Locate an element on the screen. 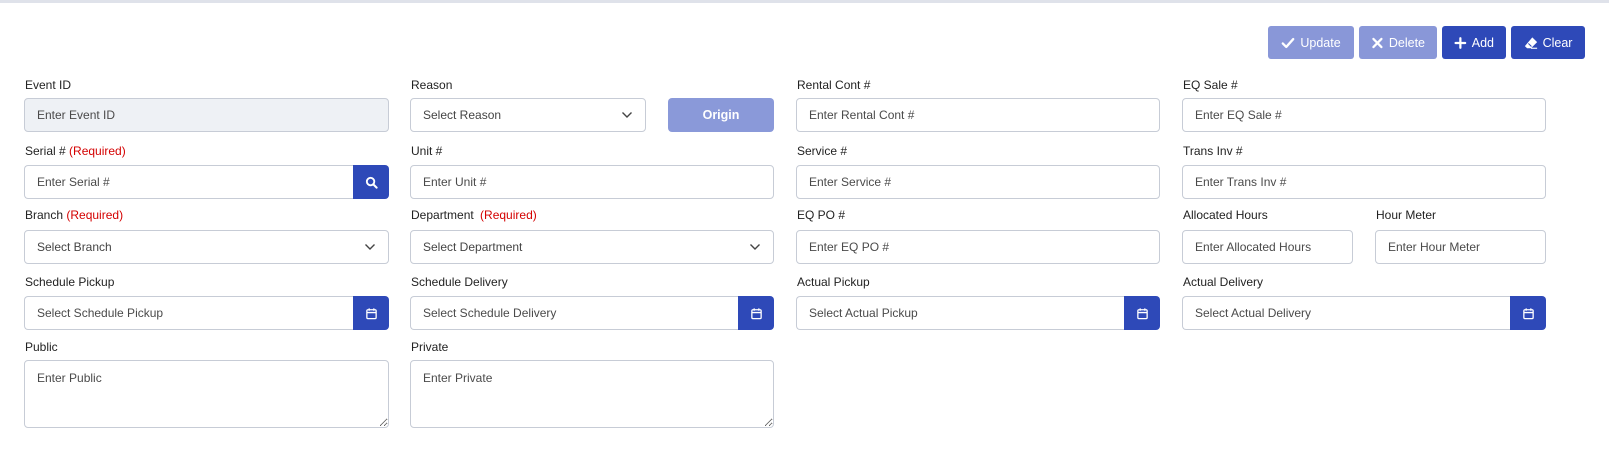 The height and width of the screenshot is (452, 1609). schedule-pickup-input is located at coordinates (188, 313).